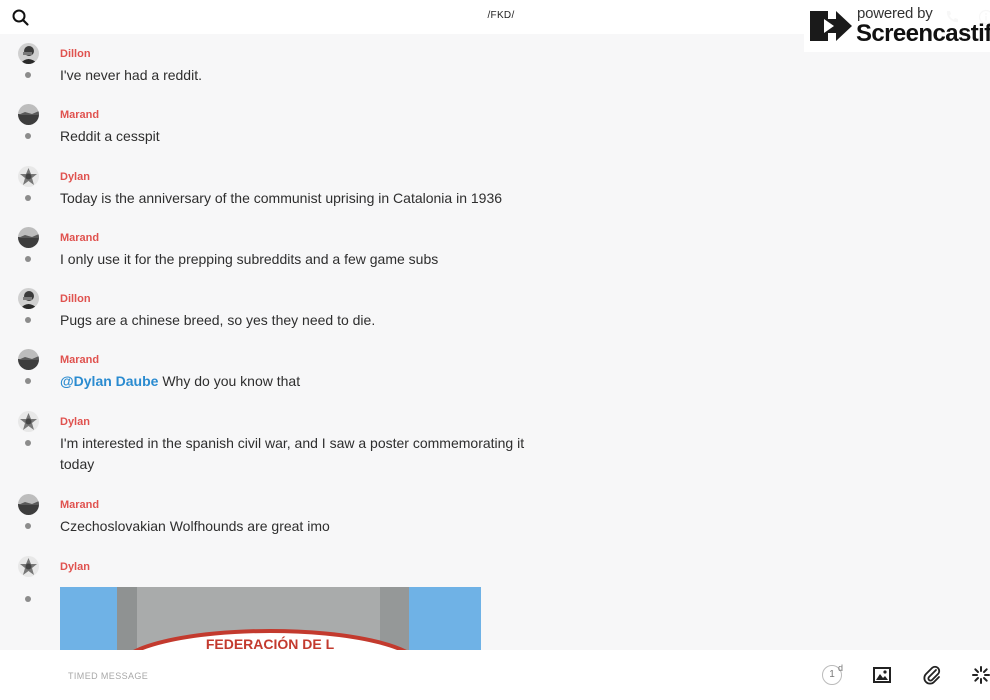  I want to click on message-item: Marand @Dylan Daube Why do you know that, so click(300, 374).